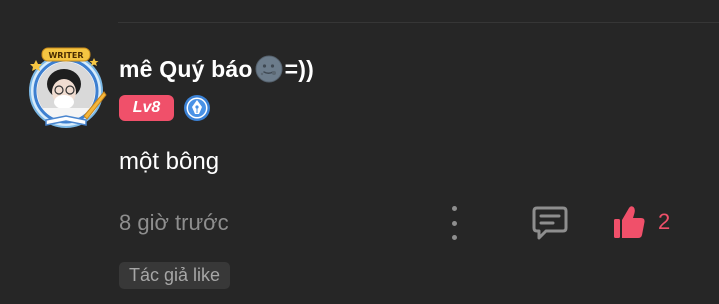 The height and width of the screenshot is (304, 719). I want to click on level-badge: Lv8, so click(146, 108).